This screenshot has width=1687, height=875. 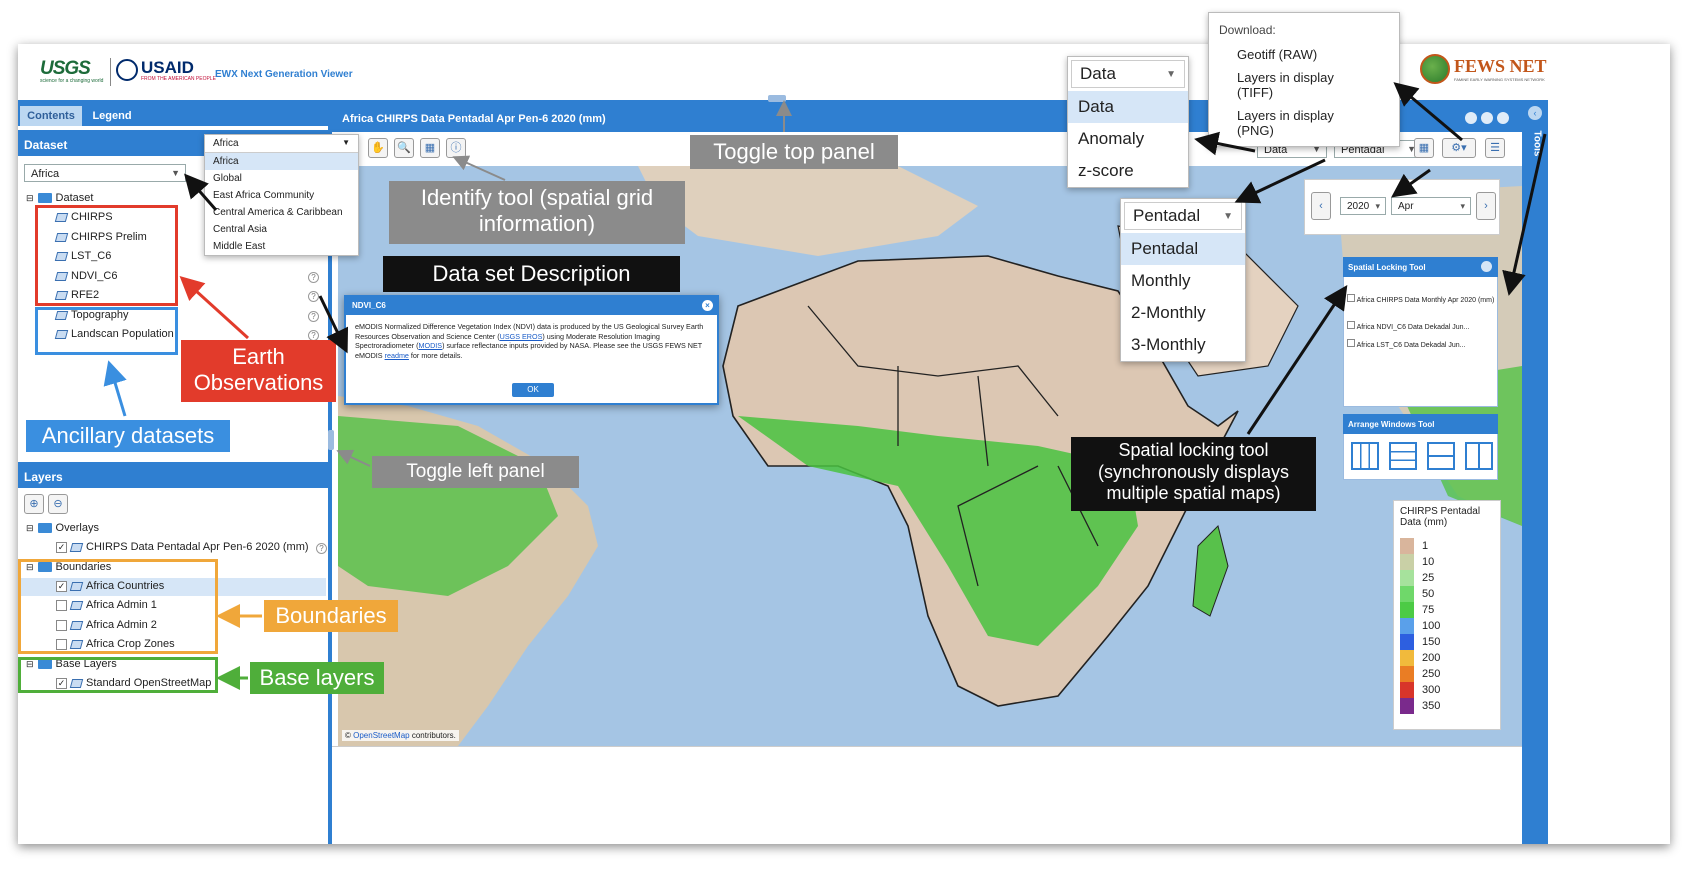 What do you see at coordinates (1411, 183) in the screenshot?
I see `arrow-date` at bounding box center [1411, 183].